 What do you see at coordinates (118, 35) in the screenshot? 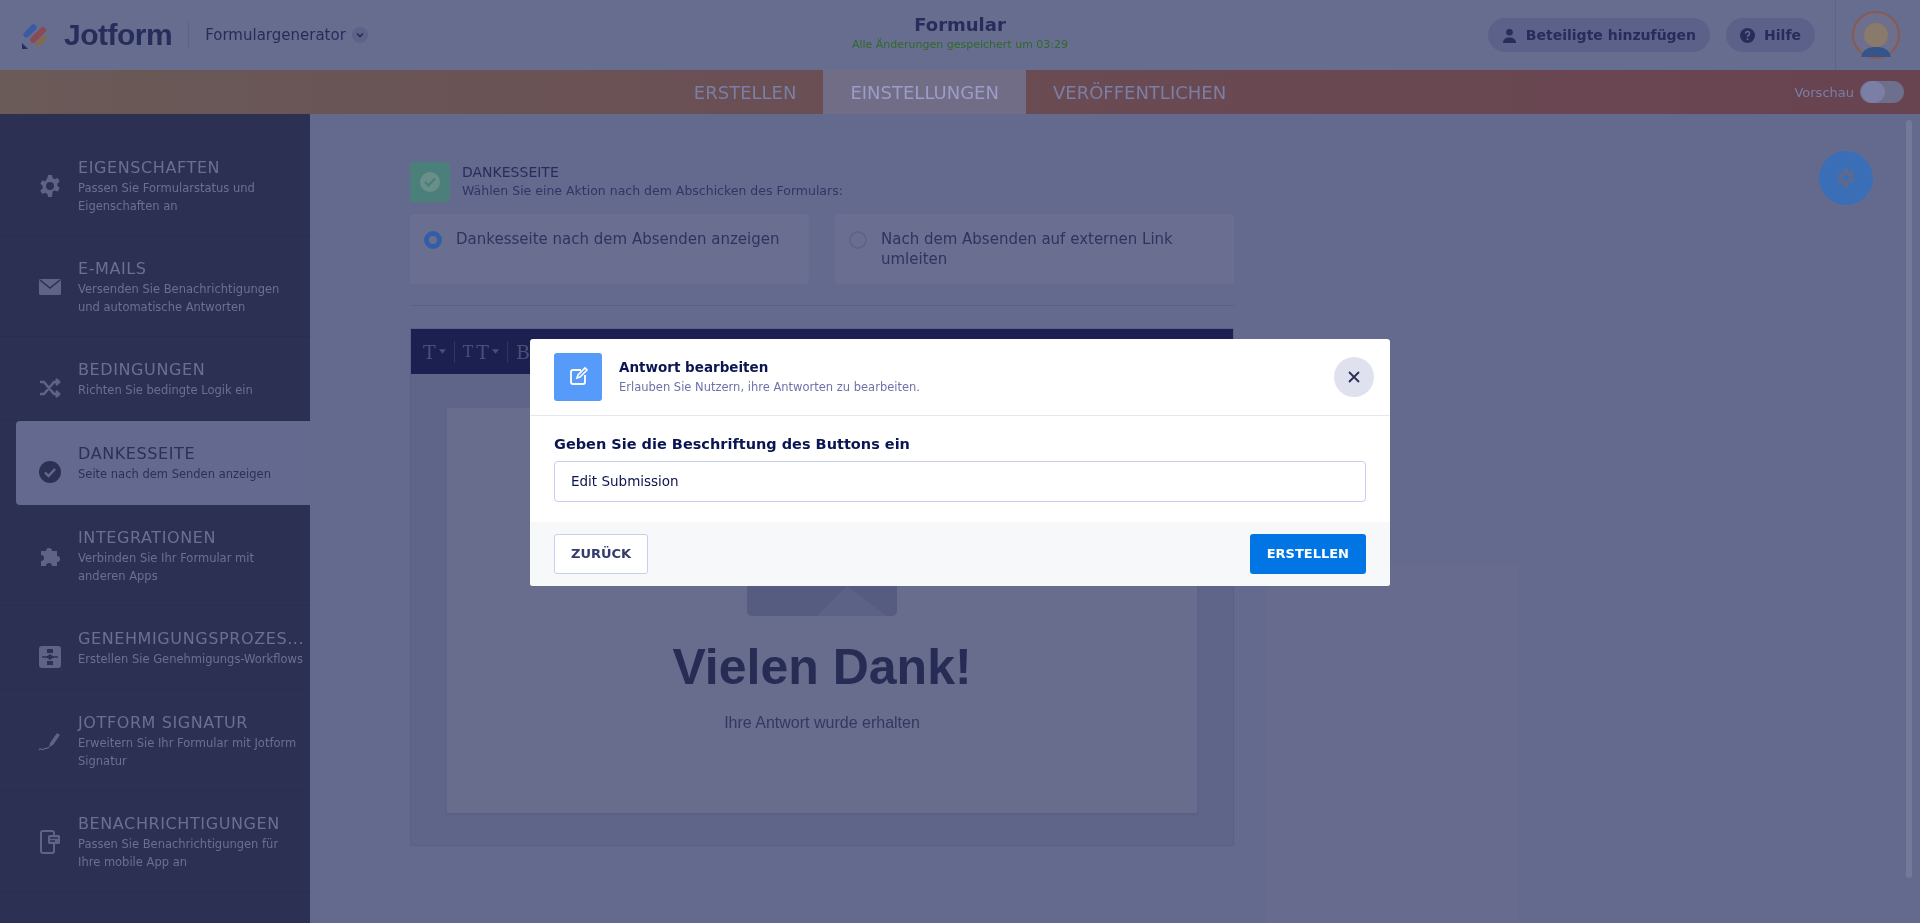
I see `logo-text: Jotform` at bounding box center [118, 35].